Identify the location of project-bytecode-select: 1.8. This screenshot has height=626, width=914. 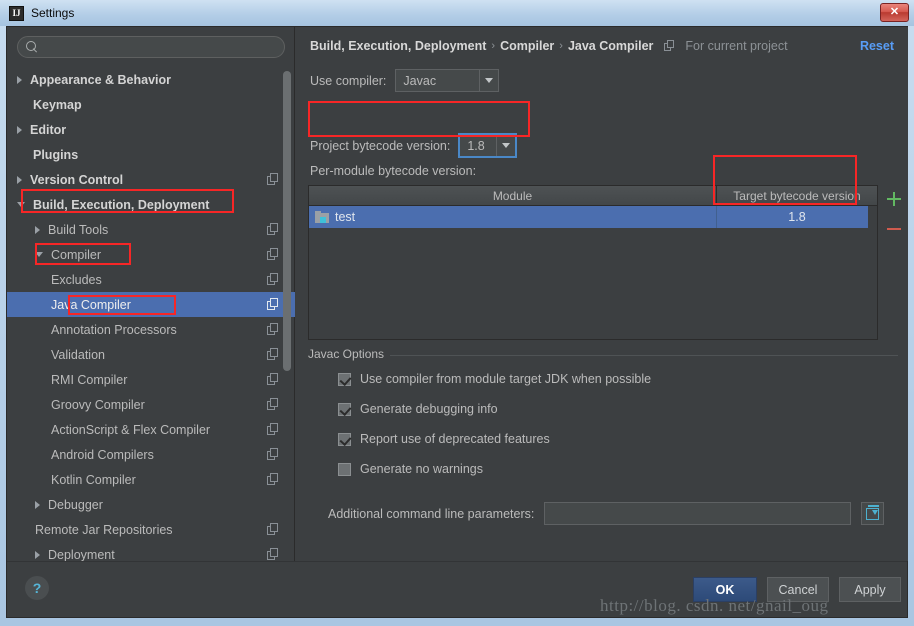
(488, 145).